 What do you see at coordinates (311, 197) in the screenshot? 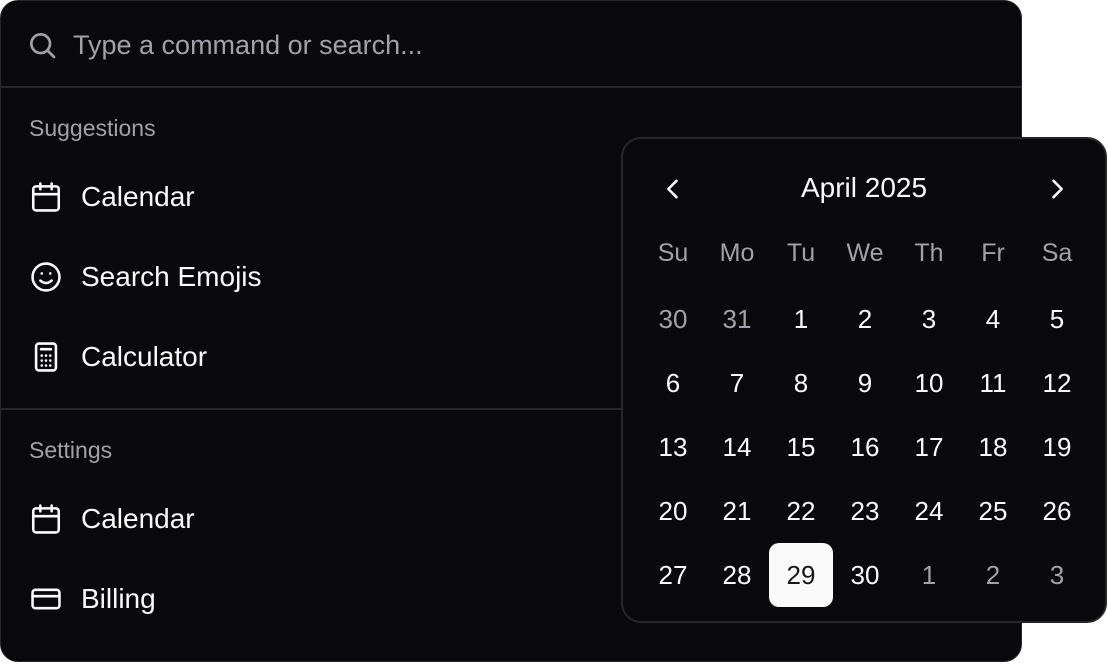
I see `item-calendar: Calendar` at bounding box center [311, 197].